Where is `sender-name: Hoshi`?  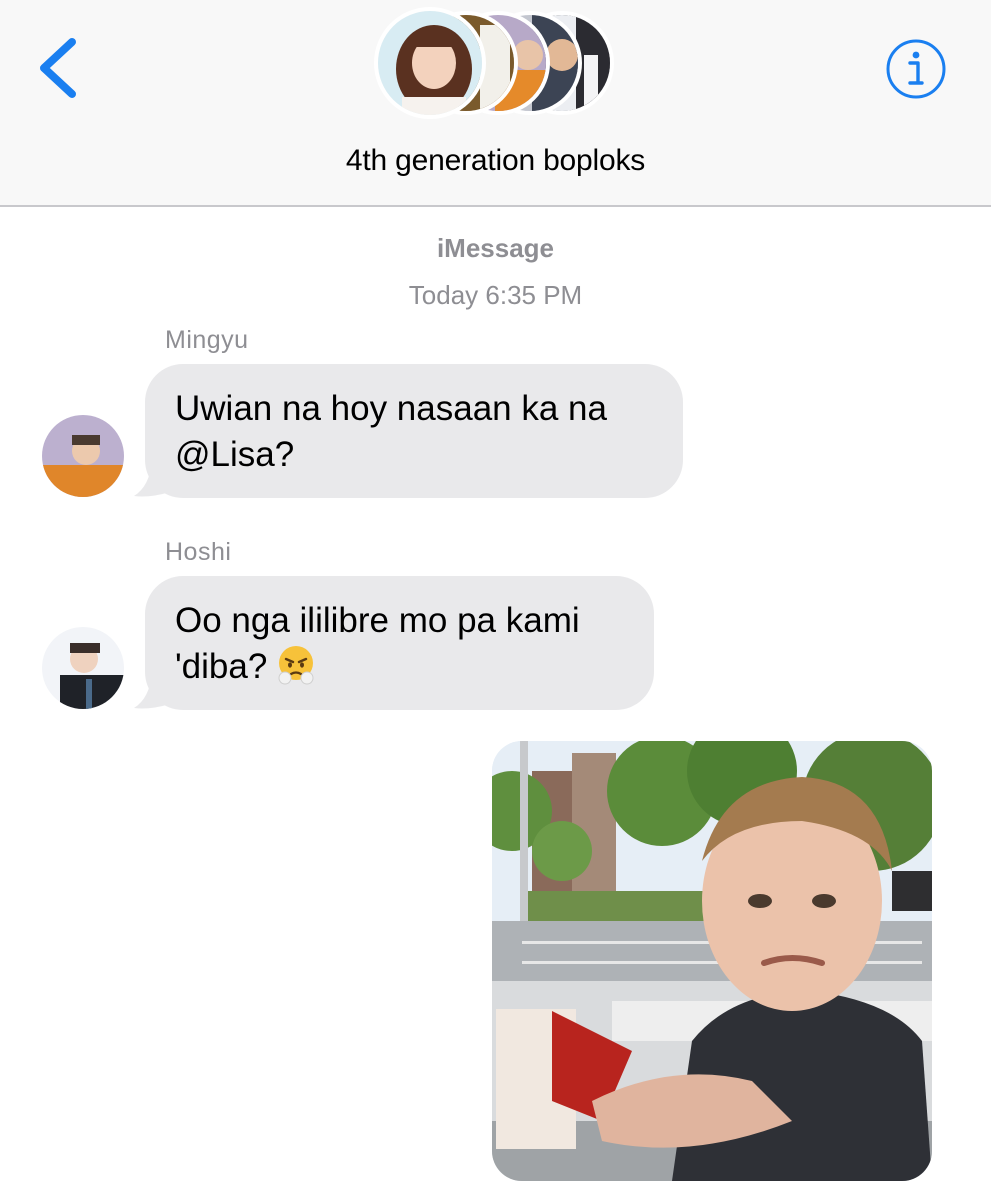 sender-name: Hoshi is located at coordinates (198, 552).